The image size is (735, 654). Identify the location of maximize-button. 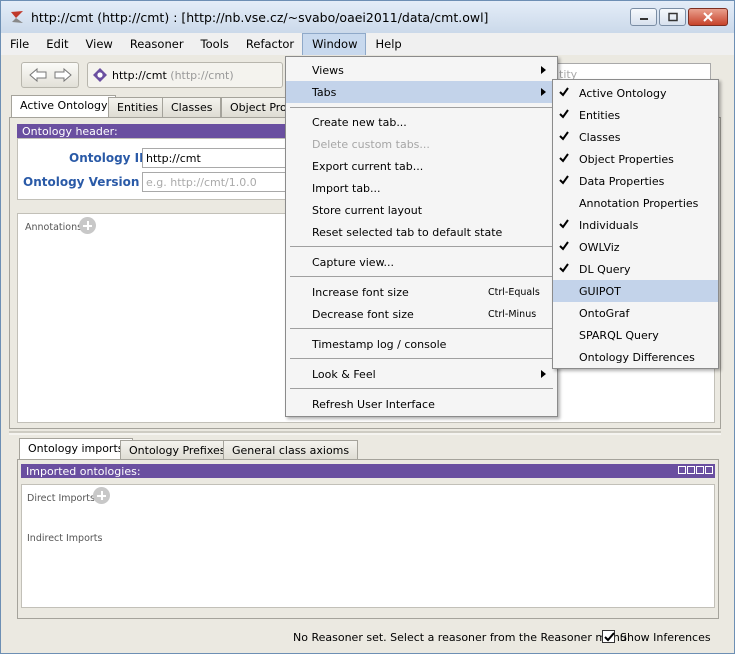
(672, 17).